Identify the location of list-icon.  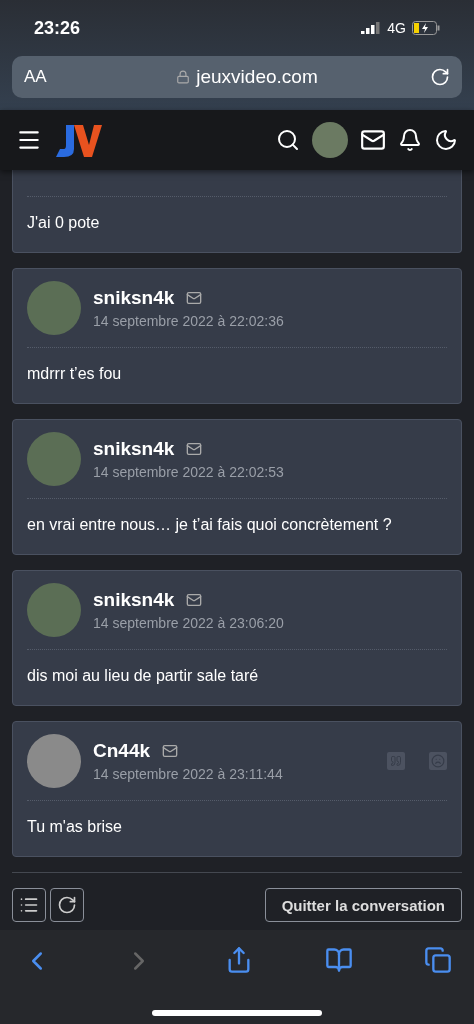
(29, 905).